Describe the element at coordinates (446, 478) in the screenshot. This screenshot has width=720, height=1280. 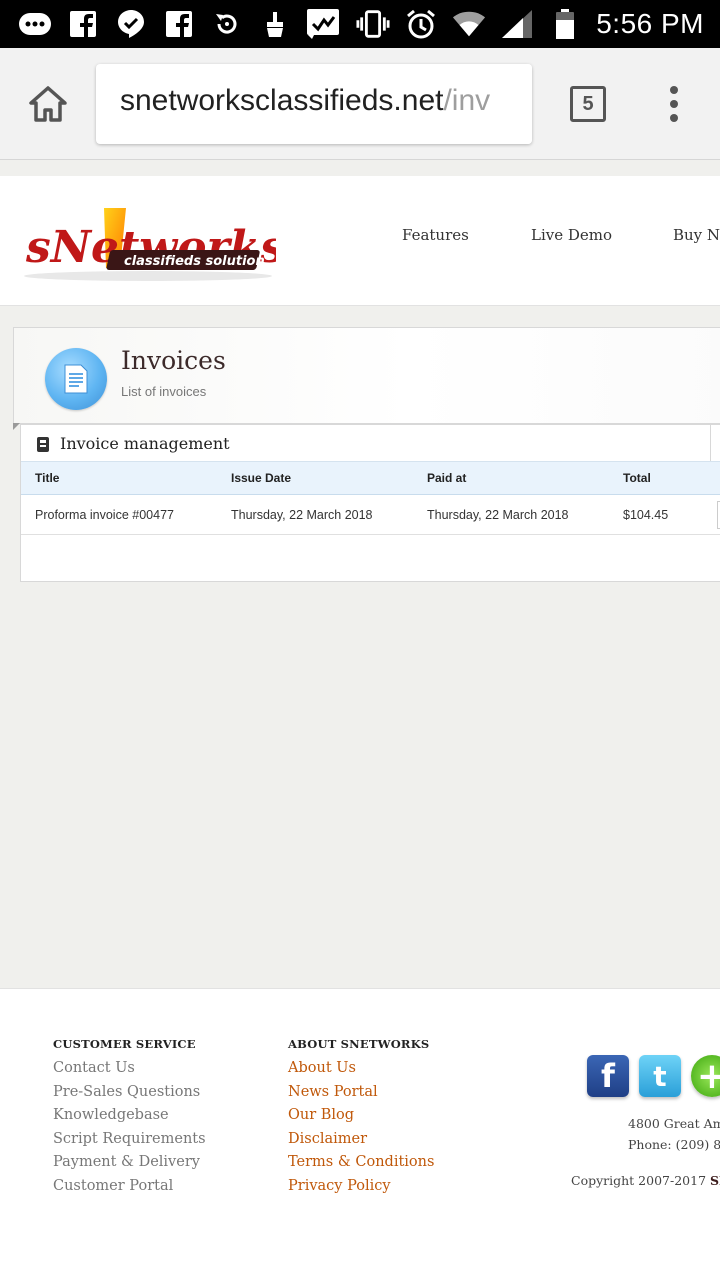
I see `column-header-paid-at: Paid at` at that location.